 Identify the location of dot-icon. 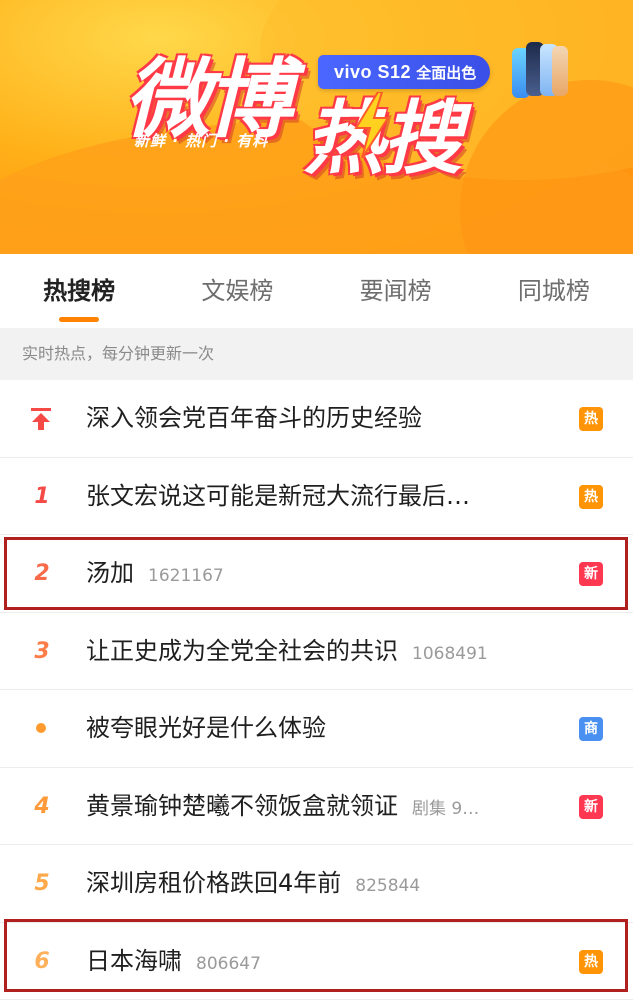
(41, 728).